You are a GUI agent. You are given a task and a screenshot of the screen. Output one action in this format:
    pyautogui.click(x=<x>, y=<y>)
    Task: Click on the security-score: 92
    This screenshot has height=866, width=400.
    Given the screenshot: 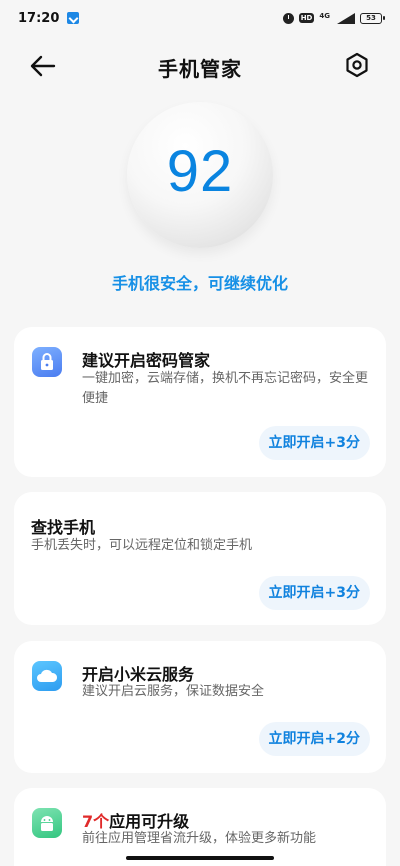 What is the action you would take?
    pyautogui.click(x=200, y=171)
    